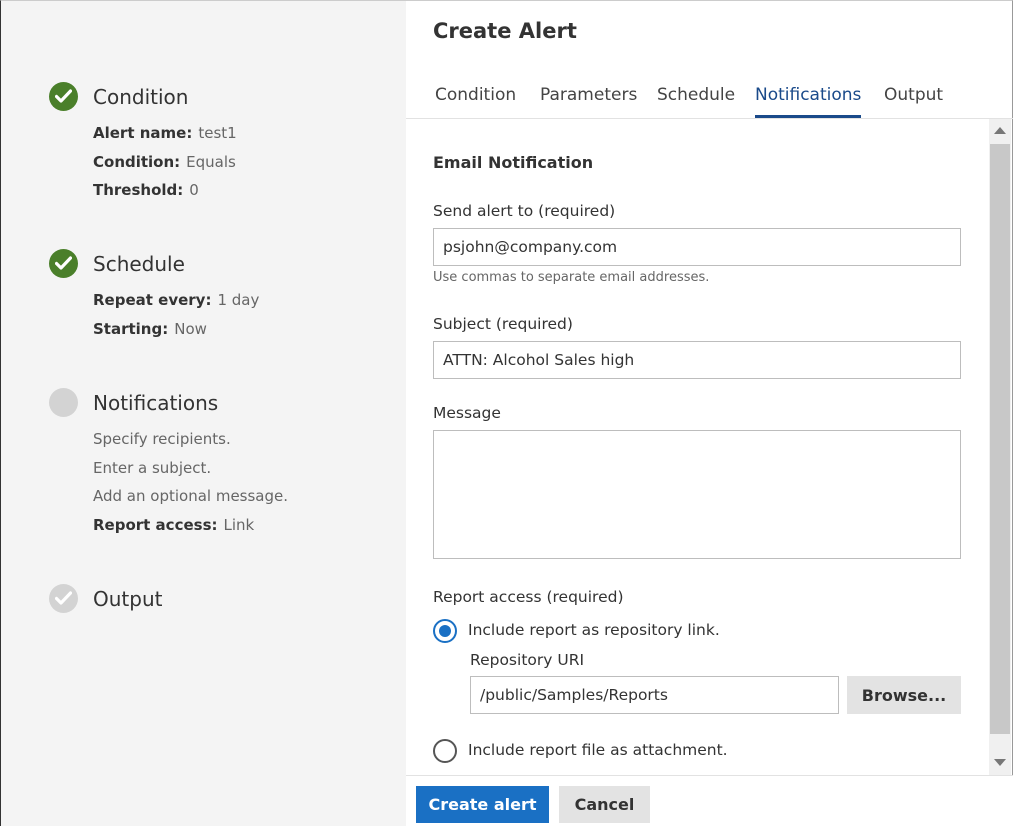 This screenshot has height=826, width=1013. Describe the element at coordinates (1000, 130) in the screenshot. I see `scroll-up-arrow-icon` at that location.